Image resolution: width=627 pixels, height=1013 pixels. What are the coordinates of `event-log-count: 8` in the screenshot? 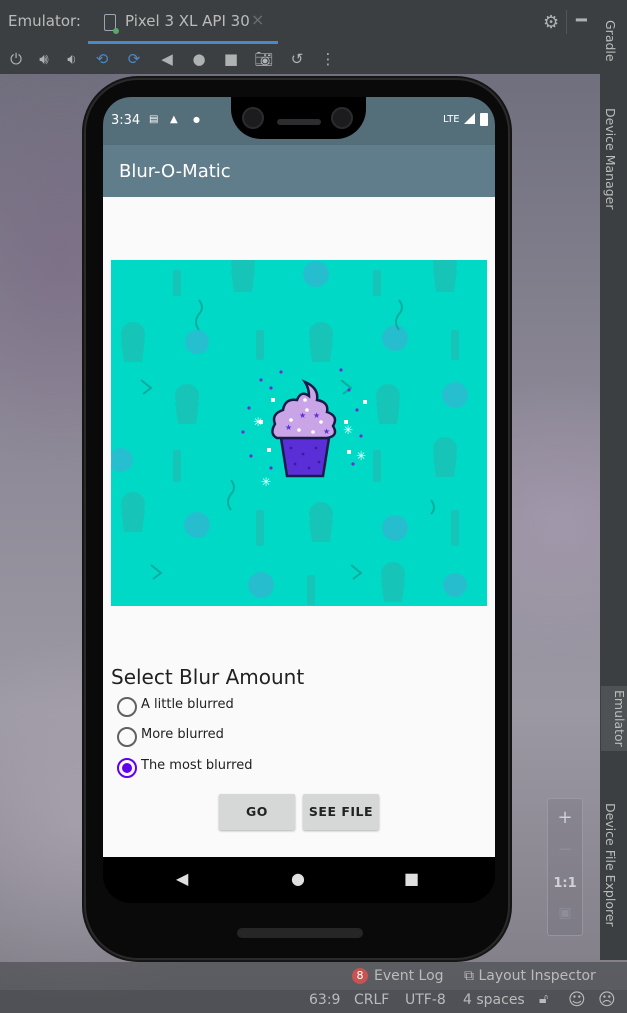 It's located at (360, 976).